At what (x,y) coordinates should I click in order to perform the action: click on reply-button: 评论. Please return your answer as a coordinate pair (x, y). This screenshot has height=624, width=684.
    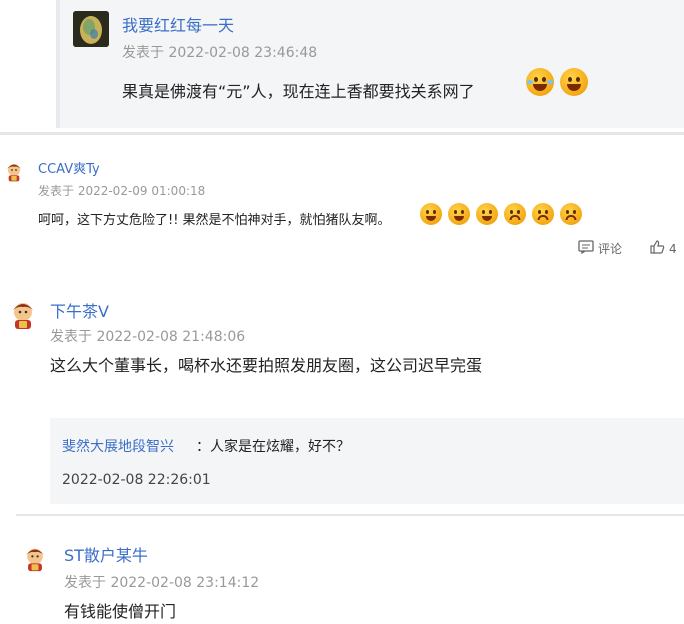
    Looking at the image, I should click on (600, 248).